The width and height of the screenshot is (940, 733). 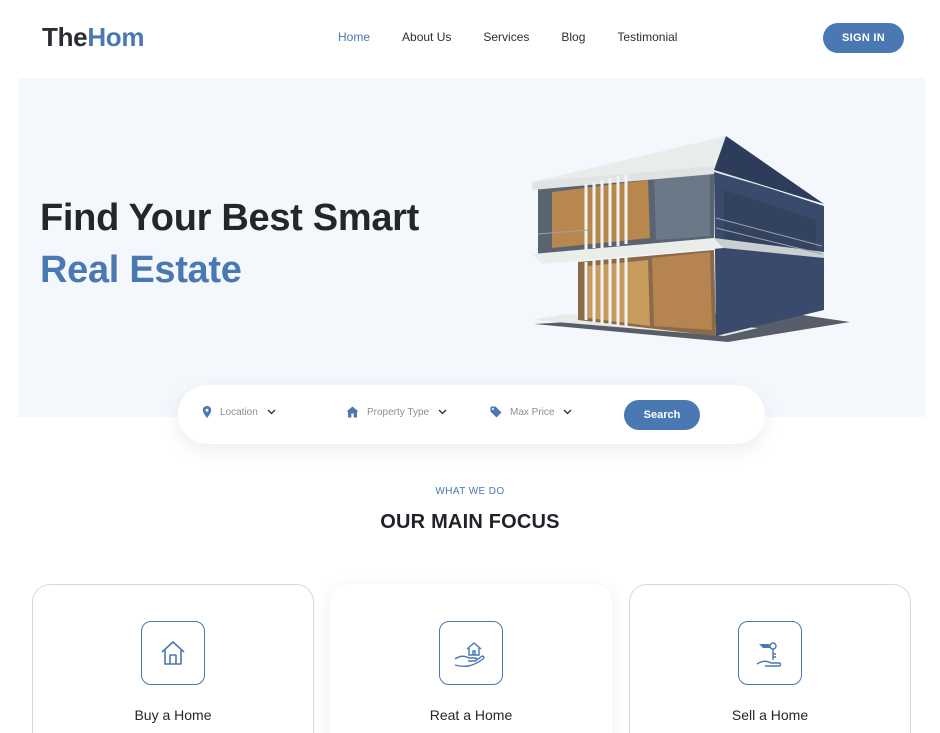 I want to click on card-label: Reat a Home, so click(x=471, y=715).